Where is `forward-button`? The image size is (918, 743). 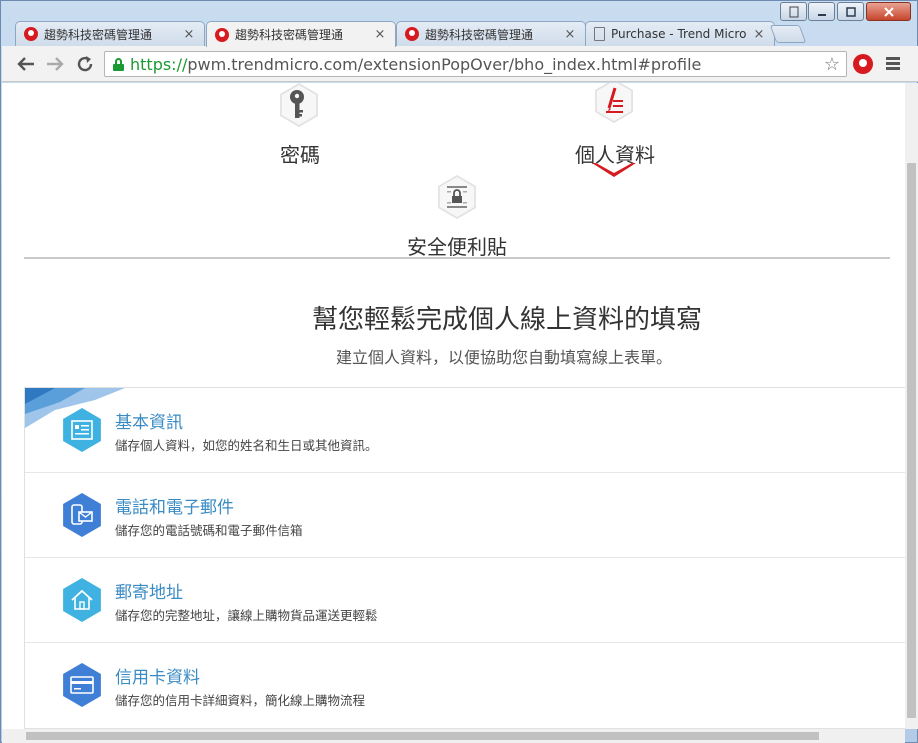 forward-button is located at coordinates (55, 64).